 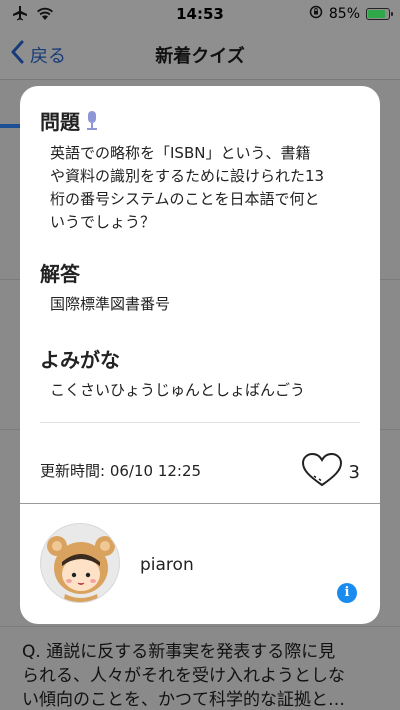 What do you see at coordinates (11, 126) in the screenshot?
I see `tab-indicator` at bounding box center [11, 126].